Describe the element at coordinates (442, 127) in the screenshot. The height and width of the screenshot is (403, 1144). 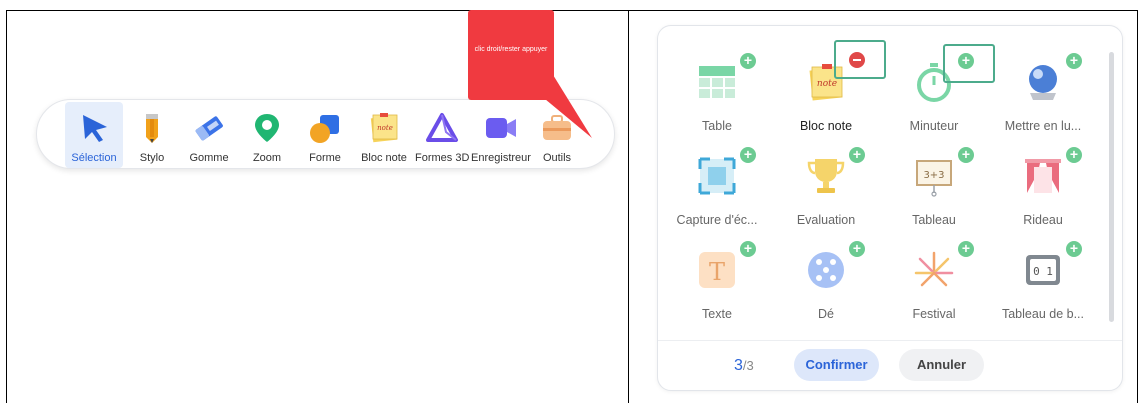
I see `triangle-3d-icon` at that location.